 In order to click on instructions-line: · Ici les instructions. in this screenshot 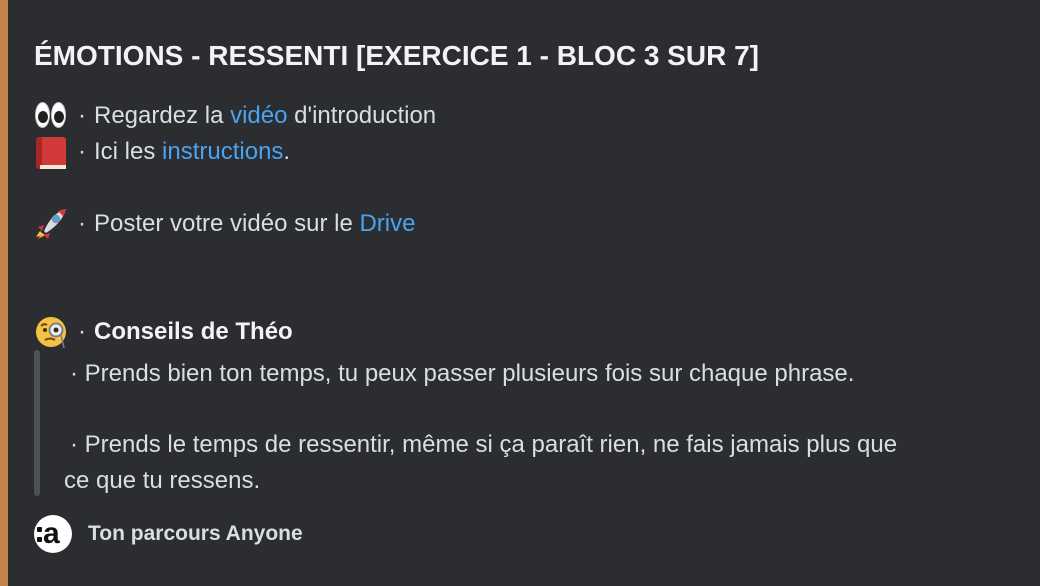, I will do `click(162, 152)`.